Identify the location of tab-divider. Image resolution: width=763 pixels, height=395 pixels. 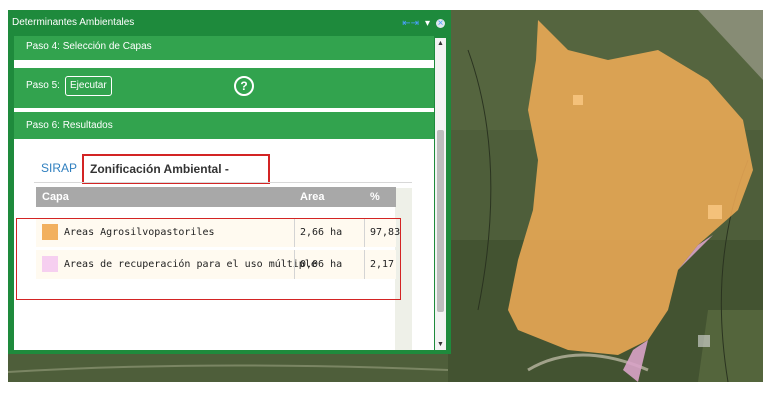
(223, 182).